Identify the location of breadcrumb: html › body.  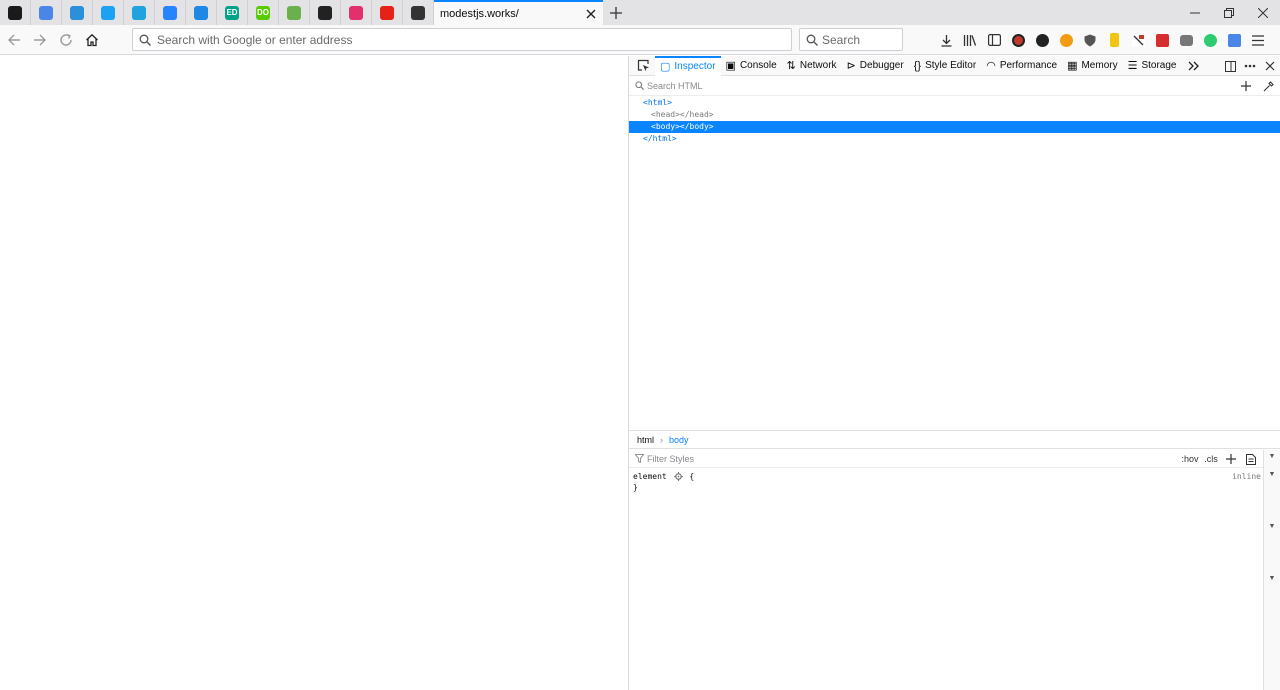
(954, 439).